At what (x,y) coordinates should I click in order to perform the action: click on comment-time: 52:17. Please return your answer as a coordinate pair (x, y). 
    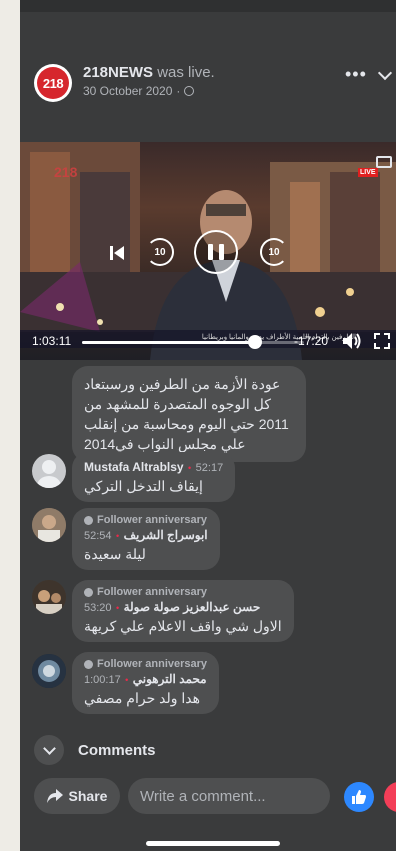
    Looking at the image, I should click on (210, 468).